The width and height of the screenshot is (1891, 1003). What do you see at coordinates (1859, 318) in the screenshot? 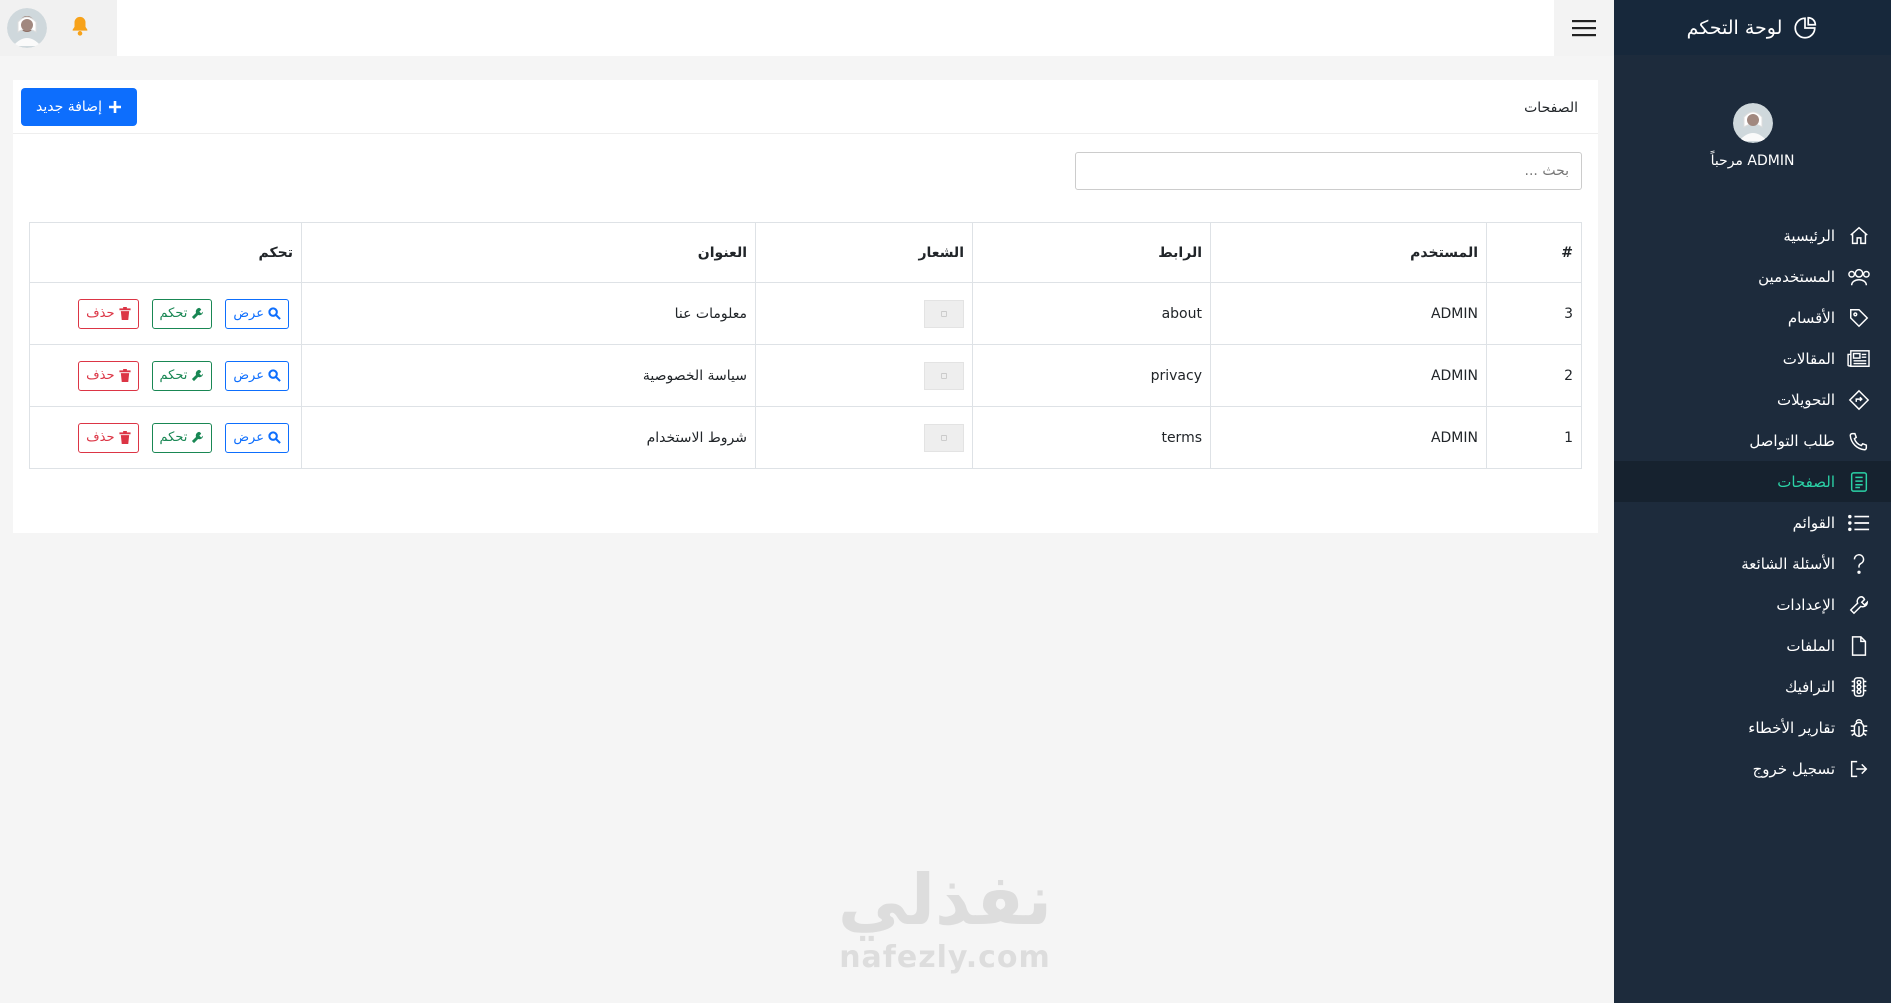
I see `tag-icon` at bounding box center [1859, 318].